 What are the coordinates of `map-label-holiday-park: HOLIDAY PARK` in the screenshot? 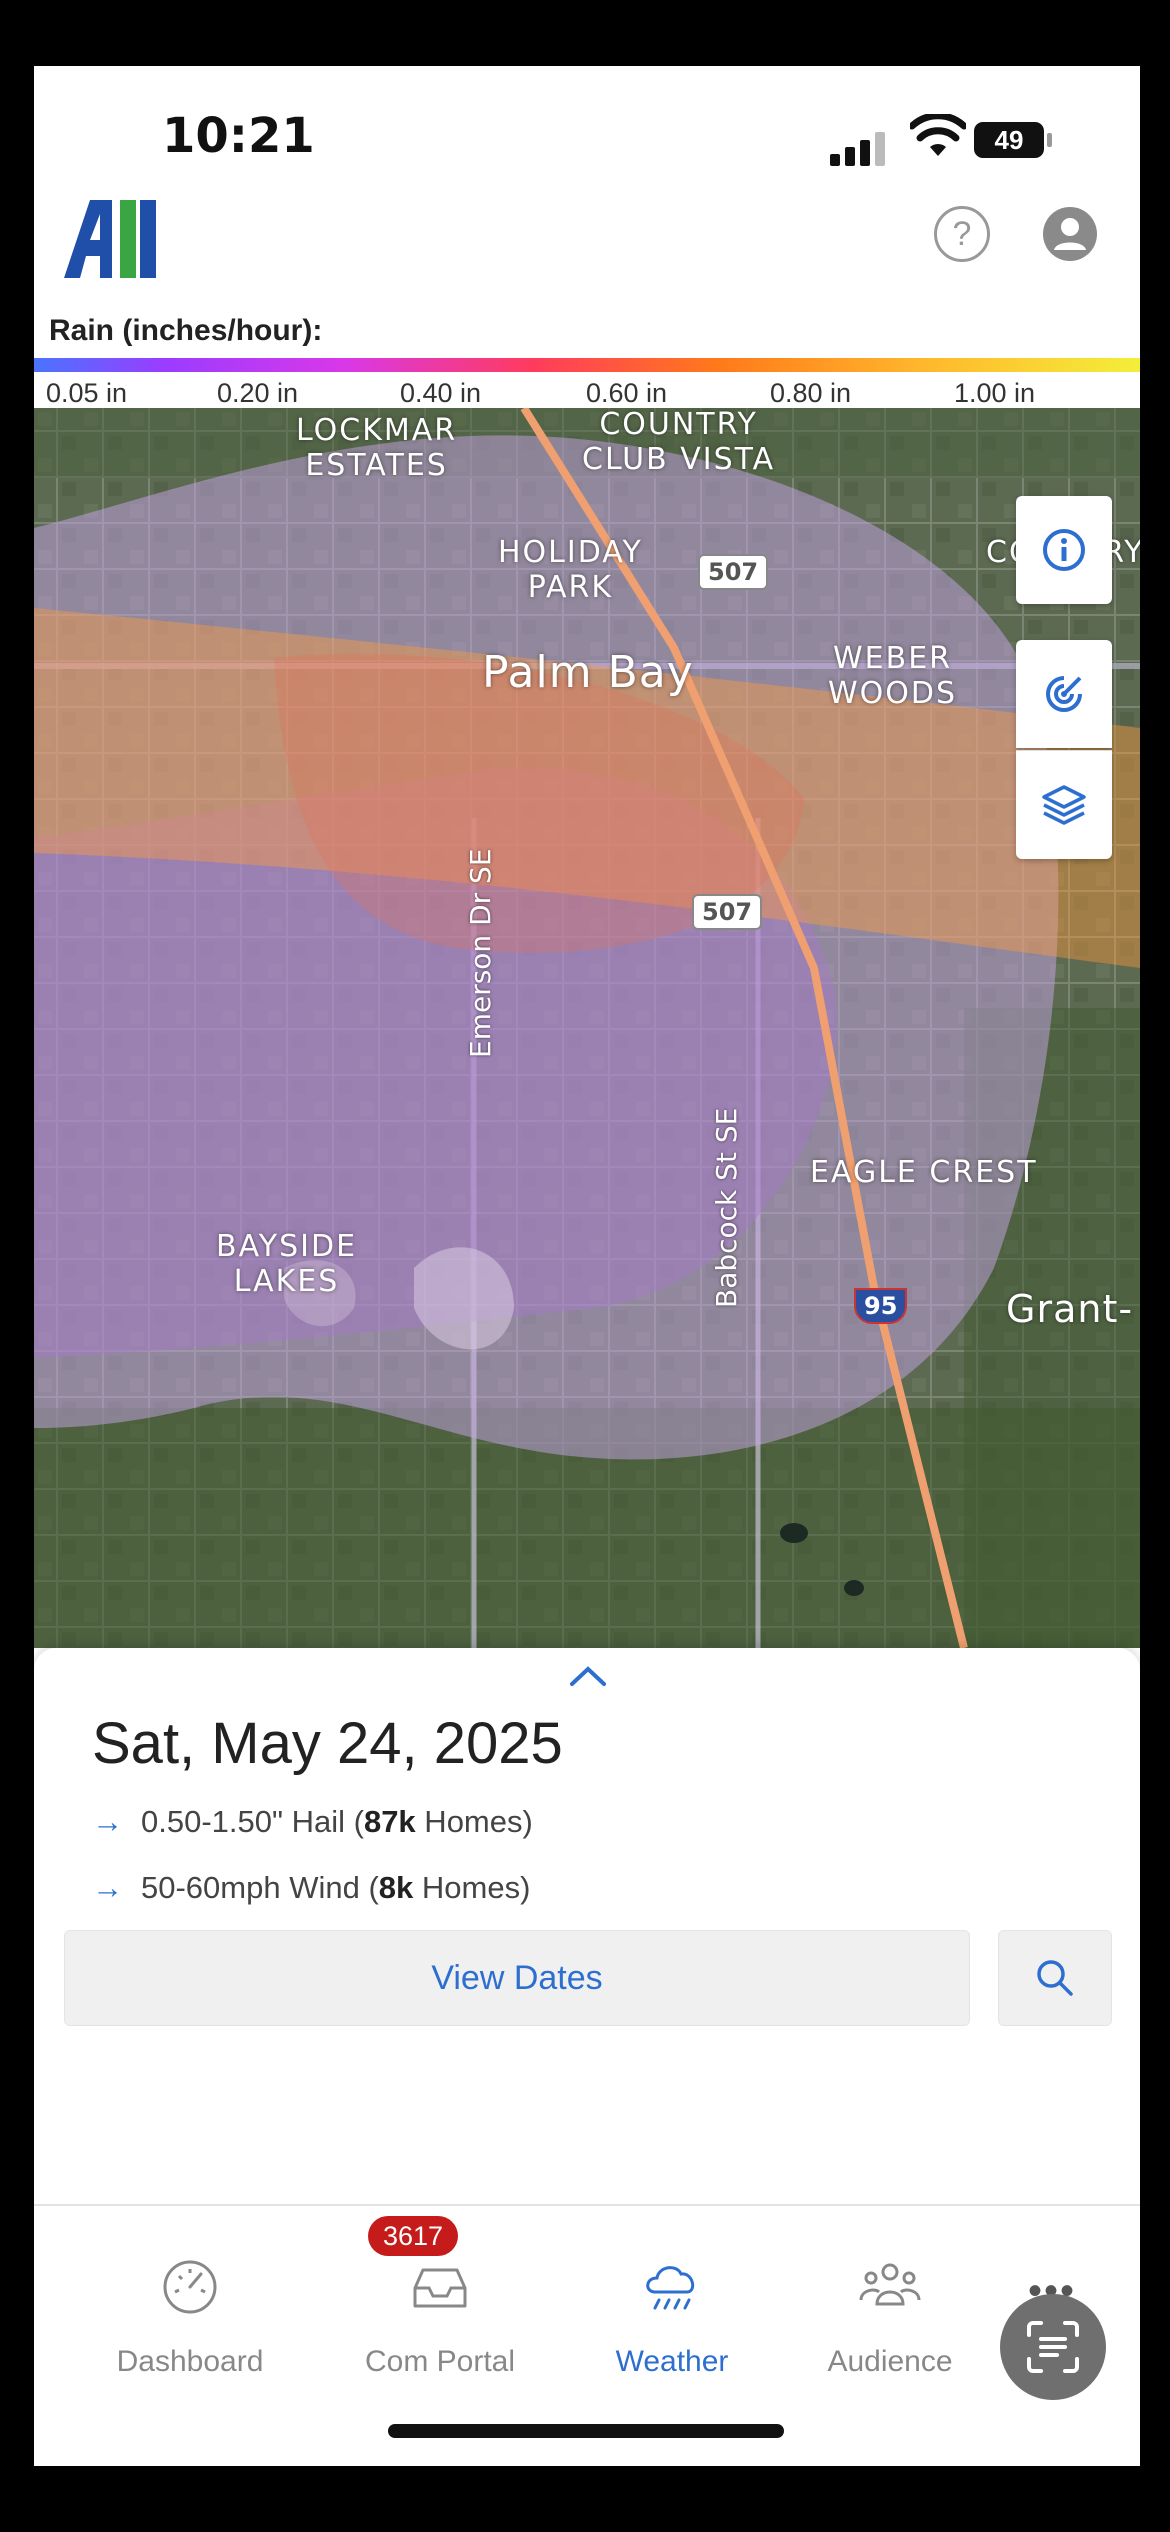 It's located at (570, 570).